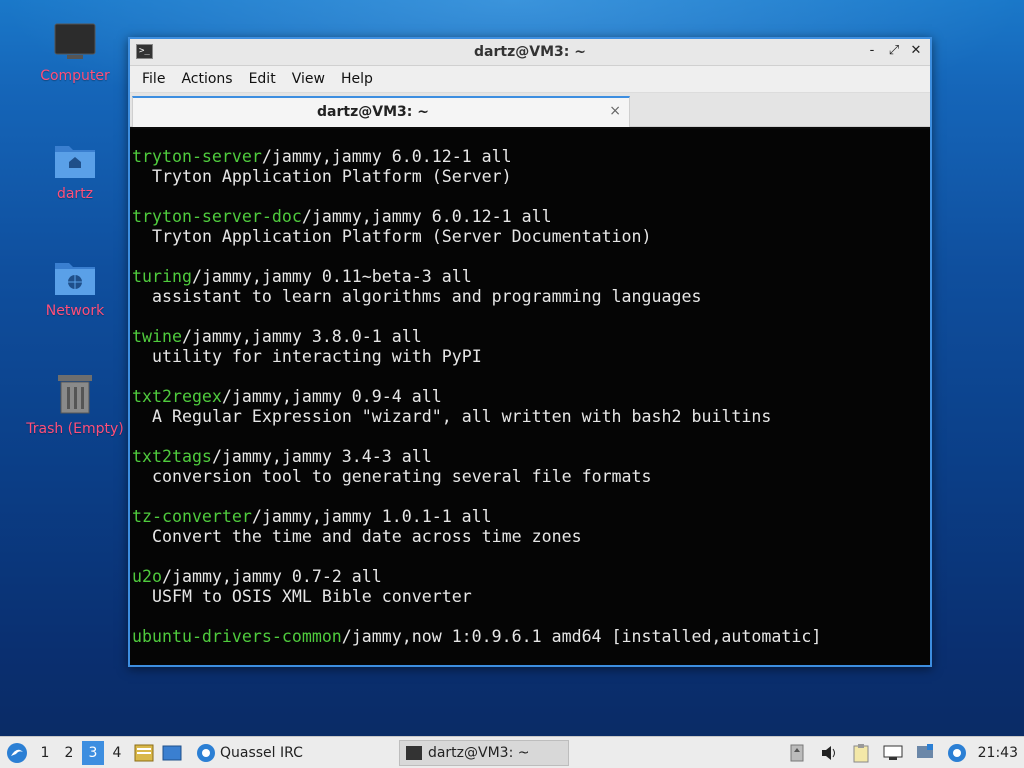 The width and height of the screenshot is (1024, 768). I want to click on window-controls: - ⤢ ✕, so click(894, 51).